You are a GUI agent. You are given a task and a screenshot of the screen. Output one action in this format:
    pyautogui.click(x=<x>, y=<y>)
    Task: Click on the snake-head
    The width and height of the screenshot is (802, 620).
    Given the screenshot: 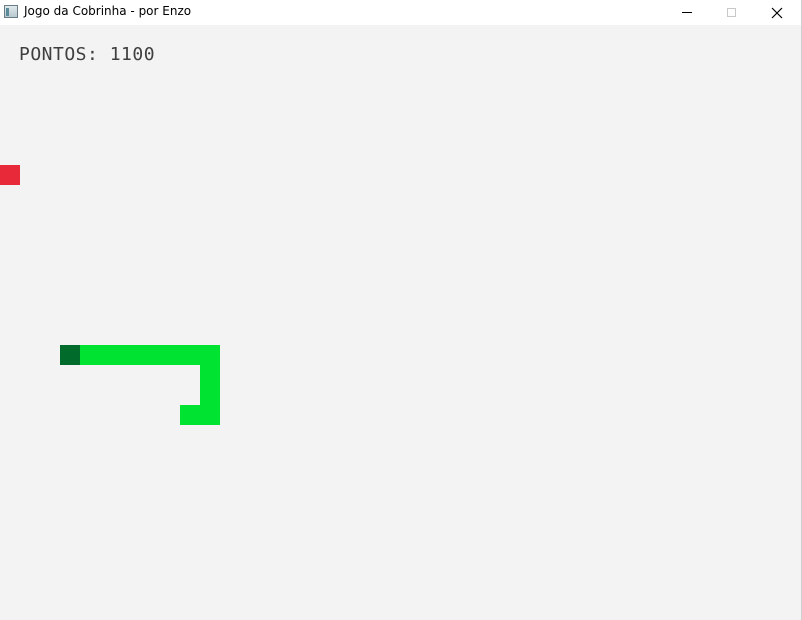 What is the action you would take?
    pyautogui.click(x=70, y=355)
    